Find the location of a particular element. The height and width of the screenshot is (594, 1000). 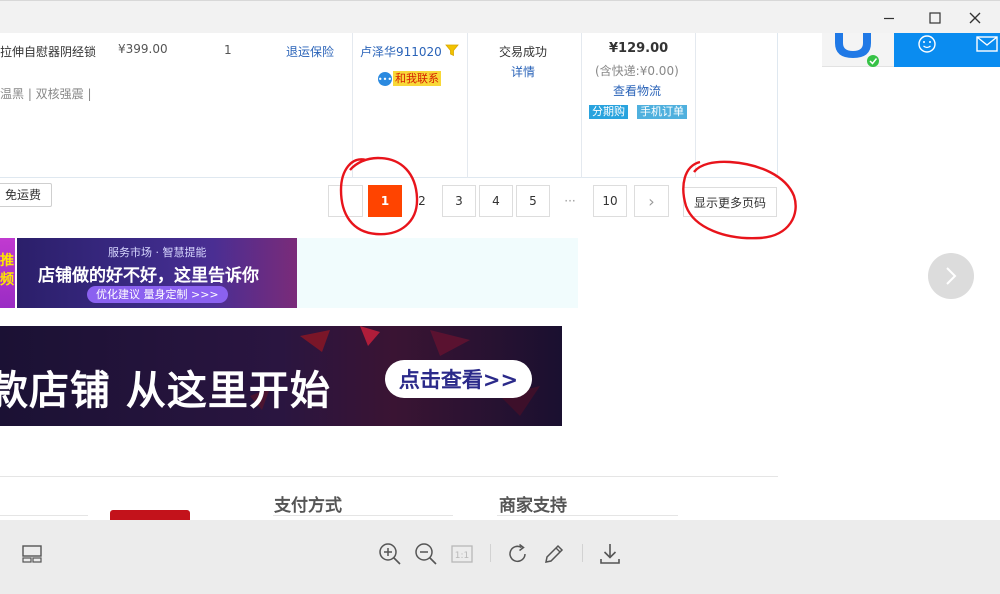

download-icon is located at coordinates (610, 554).